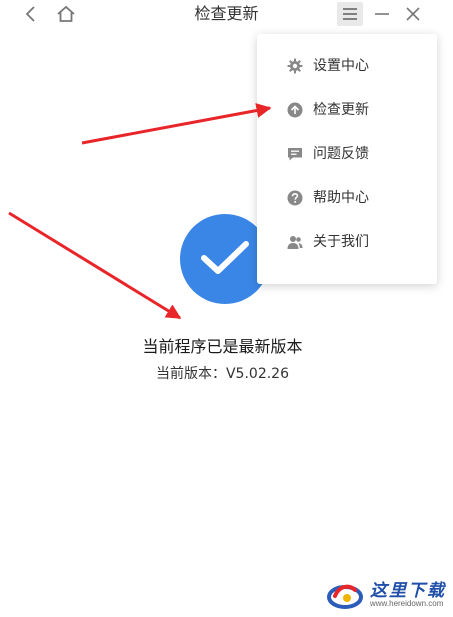 The width and height of the screenshot is (453, 617). Describe the element at coordinates (176, 124) in the screenshot. I see `arrow-to-check-update` at that location.